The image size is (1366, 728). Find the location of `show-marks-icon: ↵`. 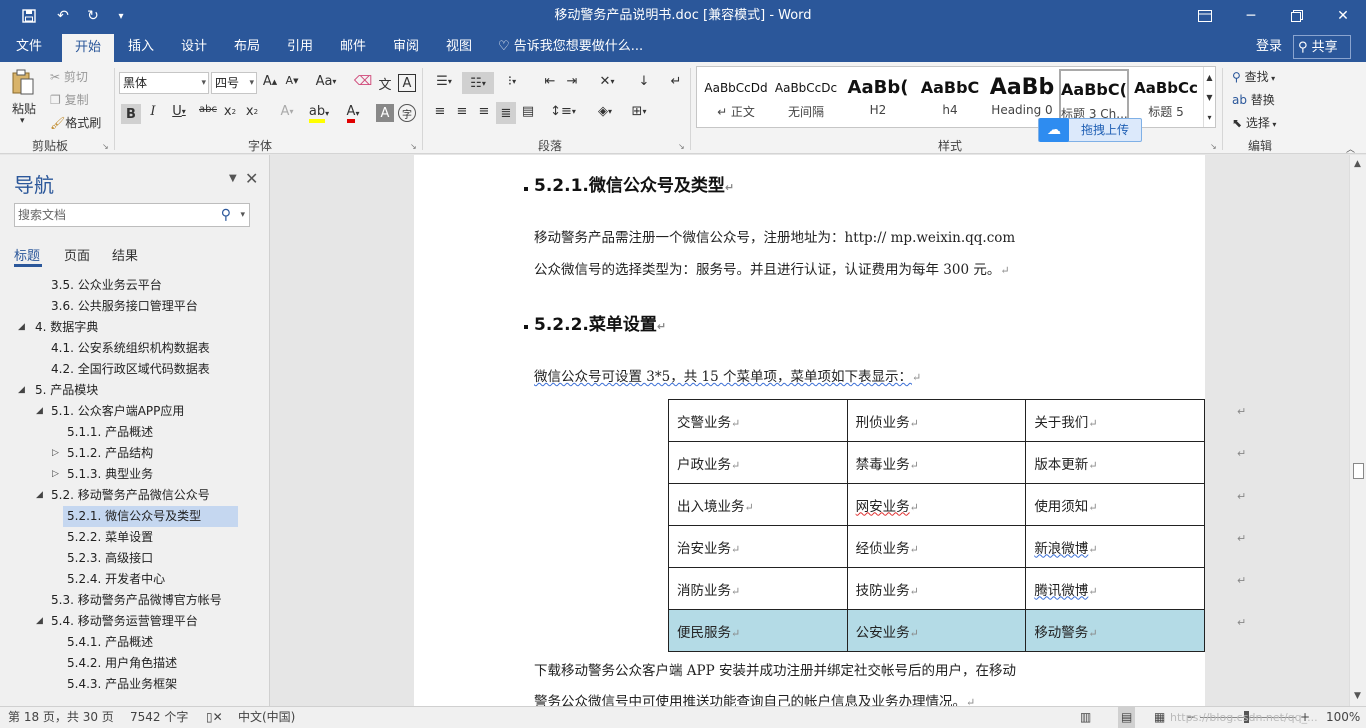

show-marks-icon: ↵ is located at coordinates (676, 81).